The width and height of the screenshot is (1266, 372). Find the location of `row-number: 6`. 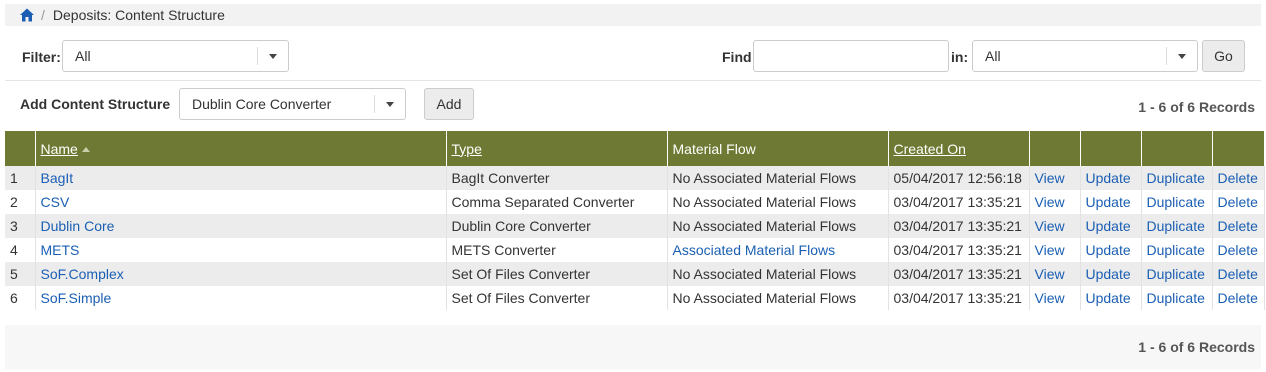

row-number: 6 is located at coordinates (14, 298).